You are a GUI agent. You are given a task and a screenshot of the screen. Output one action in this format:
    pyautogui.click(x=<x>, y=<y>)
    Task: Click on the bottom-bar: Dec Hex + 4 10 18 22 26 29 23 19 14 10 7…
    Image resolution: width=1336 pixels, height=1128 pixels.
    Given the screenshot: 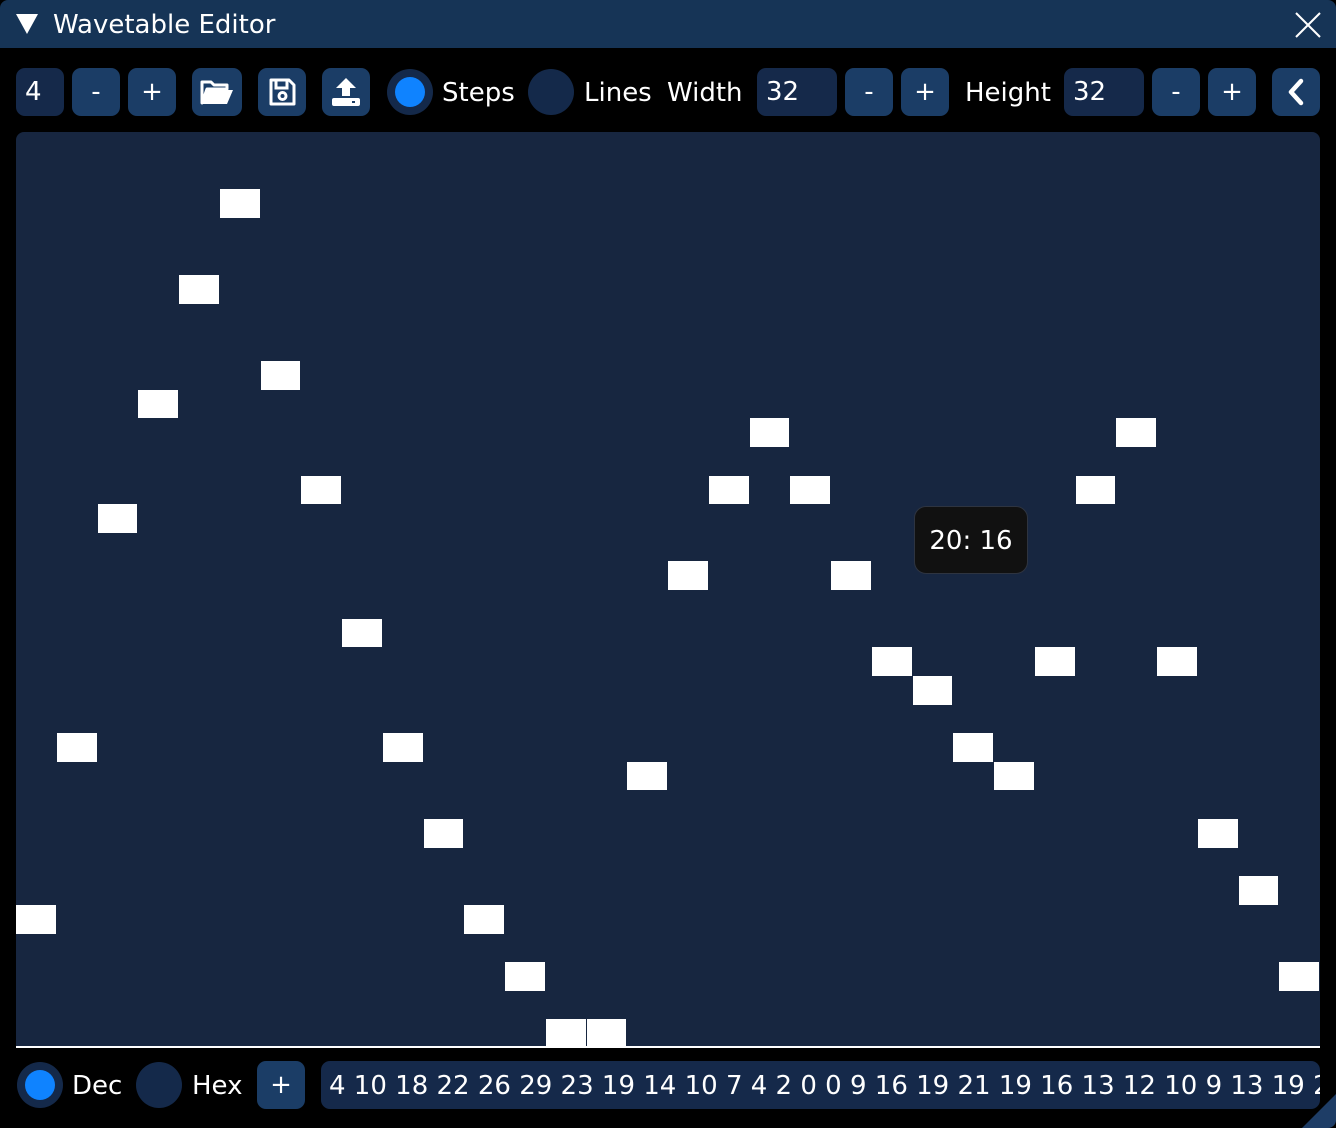 What is the action you would take?
    pyautogui.click(x=668, y=1089)
    